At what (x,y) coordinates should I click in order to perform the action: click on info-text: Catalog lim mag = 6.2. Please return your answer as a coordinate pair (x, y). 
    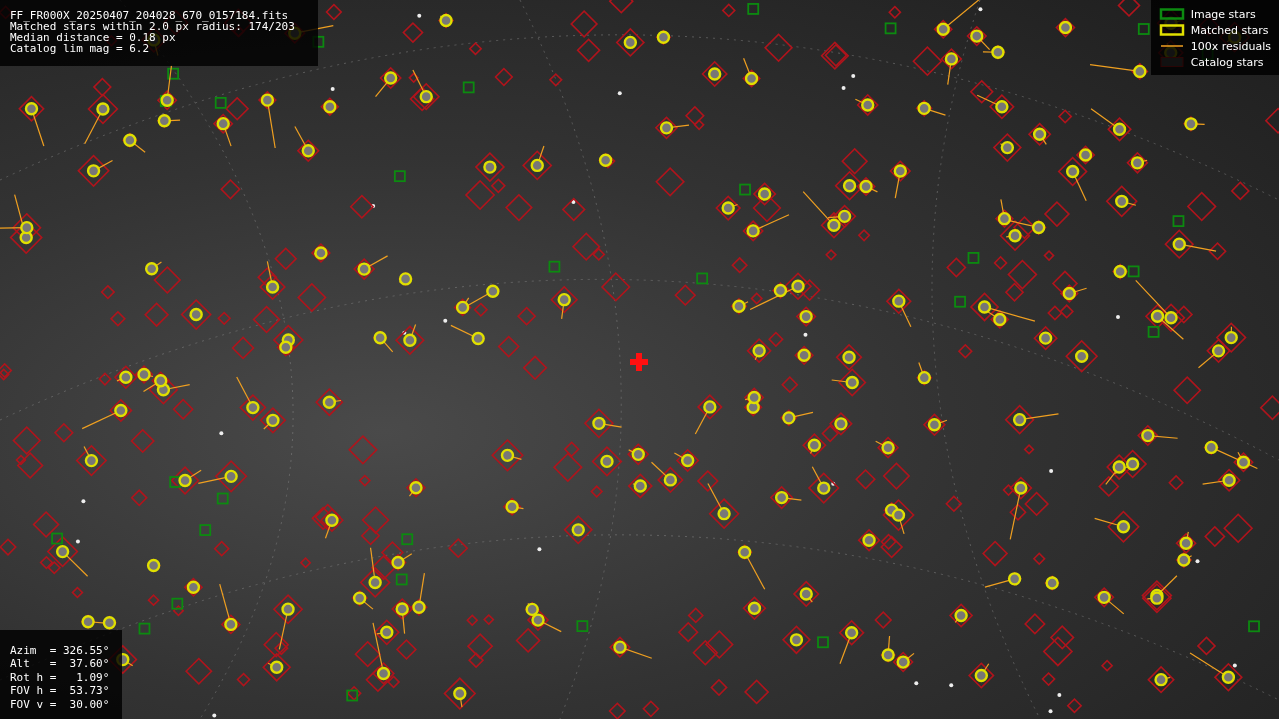
    Looking at the image, I should click on (80, 48).